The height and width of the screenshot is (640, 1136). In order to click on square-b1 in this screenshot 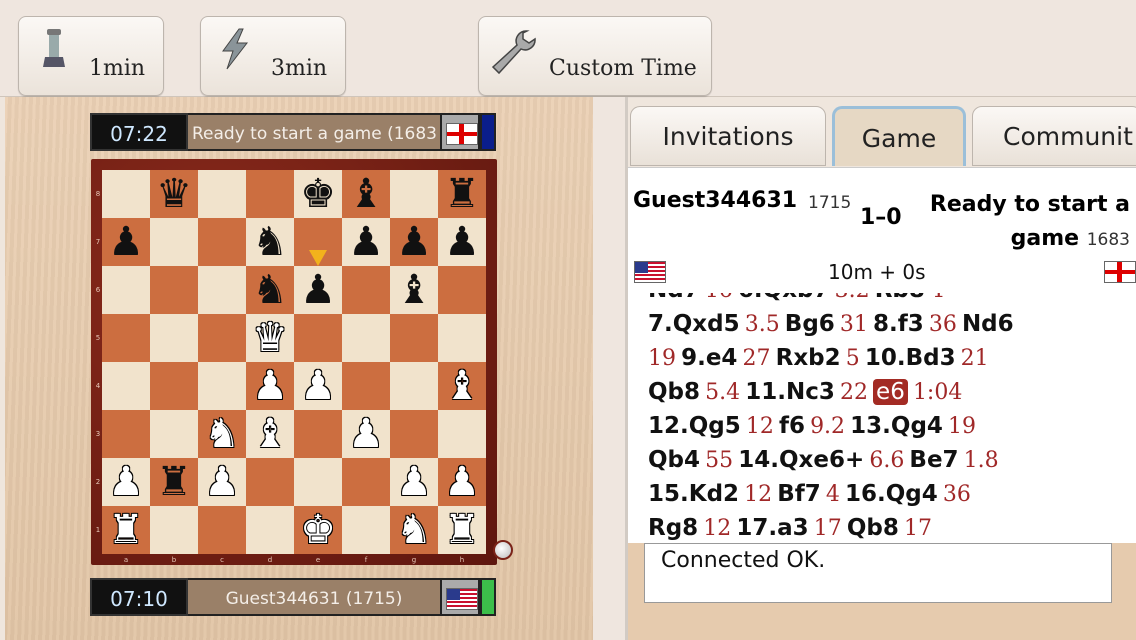, I will do `click(174, 530)`.